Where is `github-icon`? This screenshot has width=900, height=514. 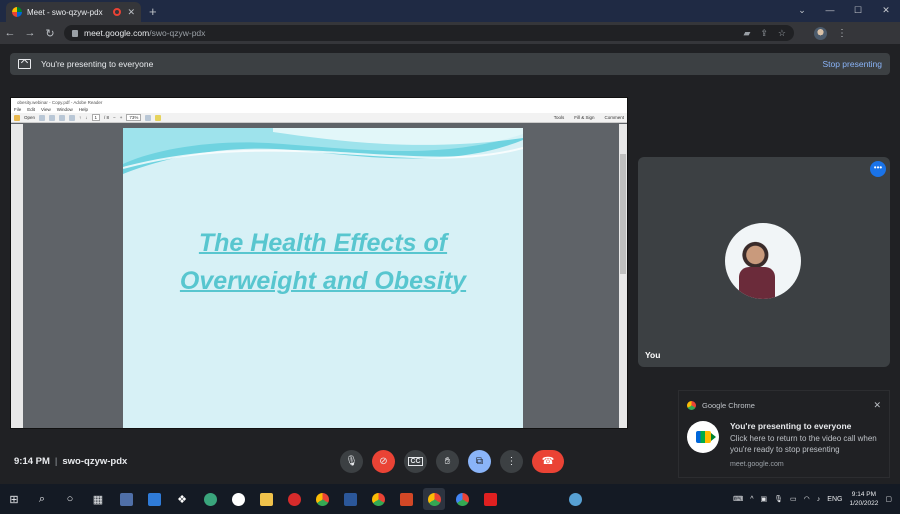
github-icon is located at coordinates (238, 499).